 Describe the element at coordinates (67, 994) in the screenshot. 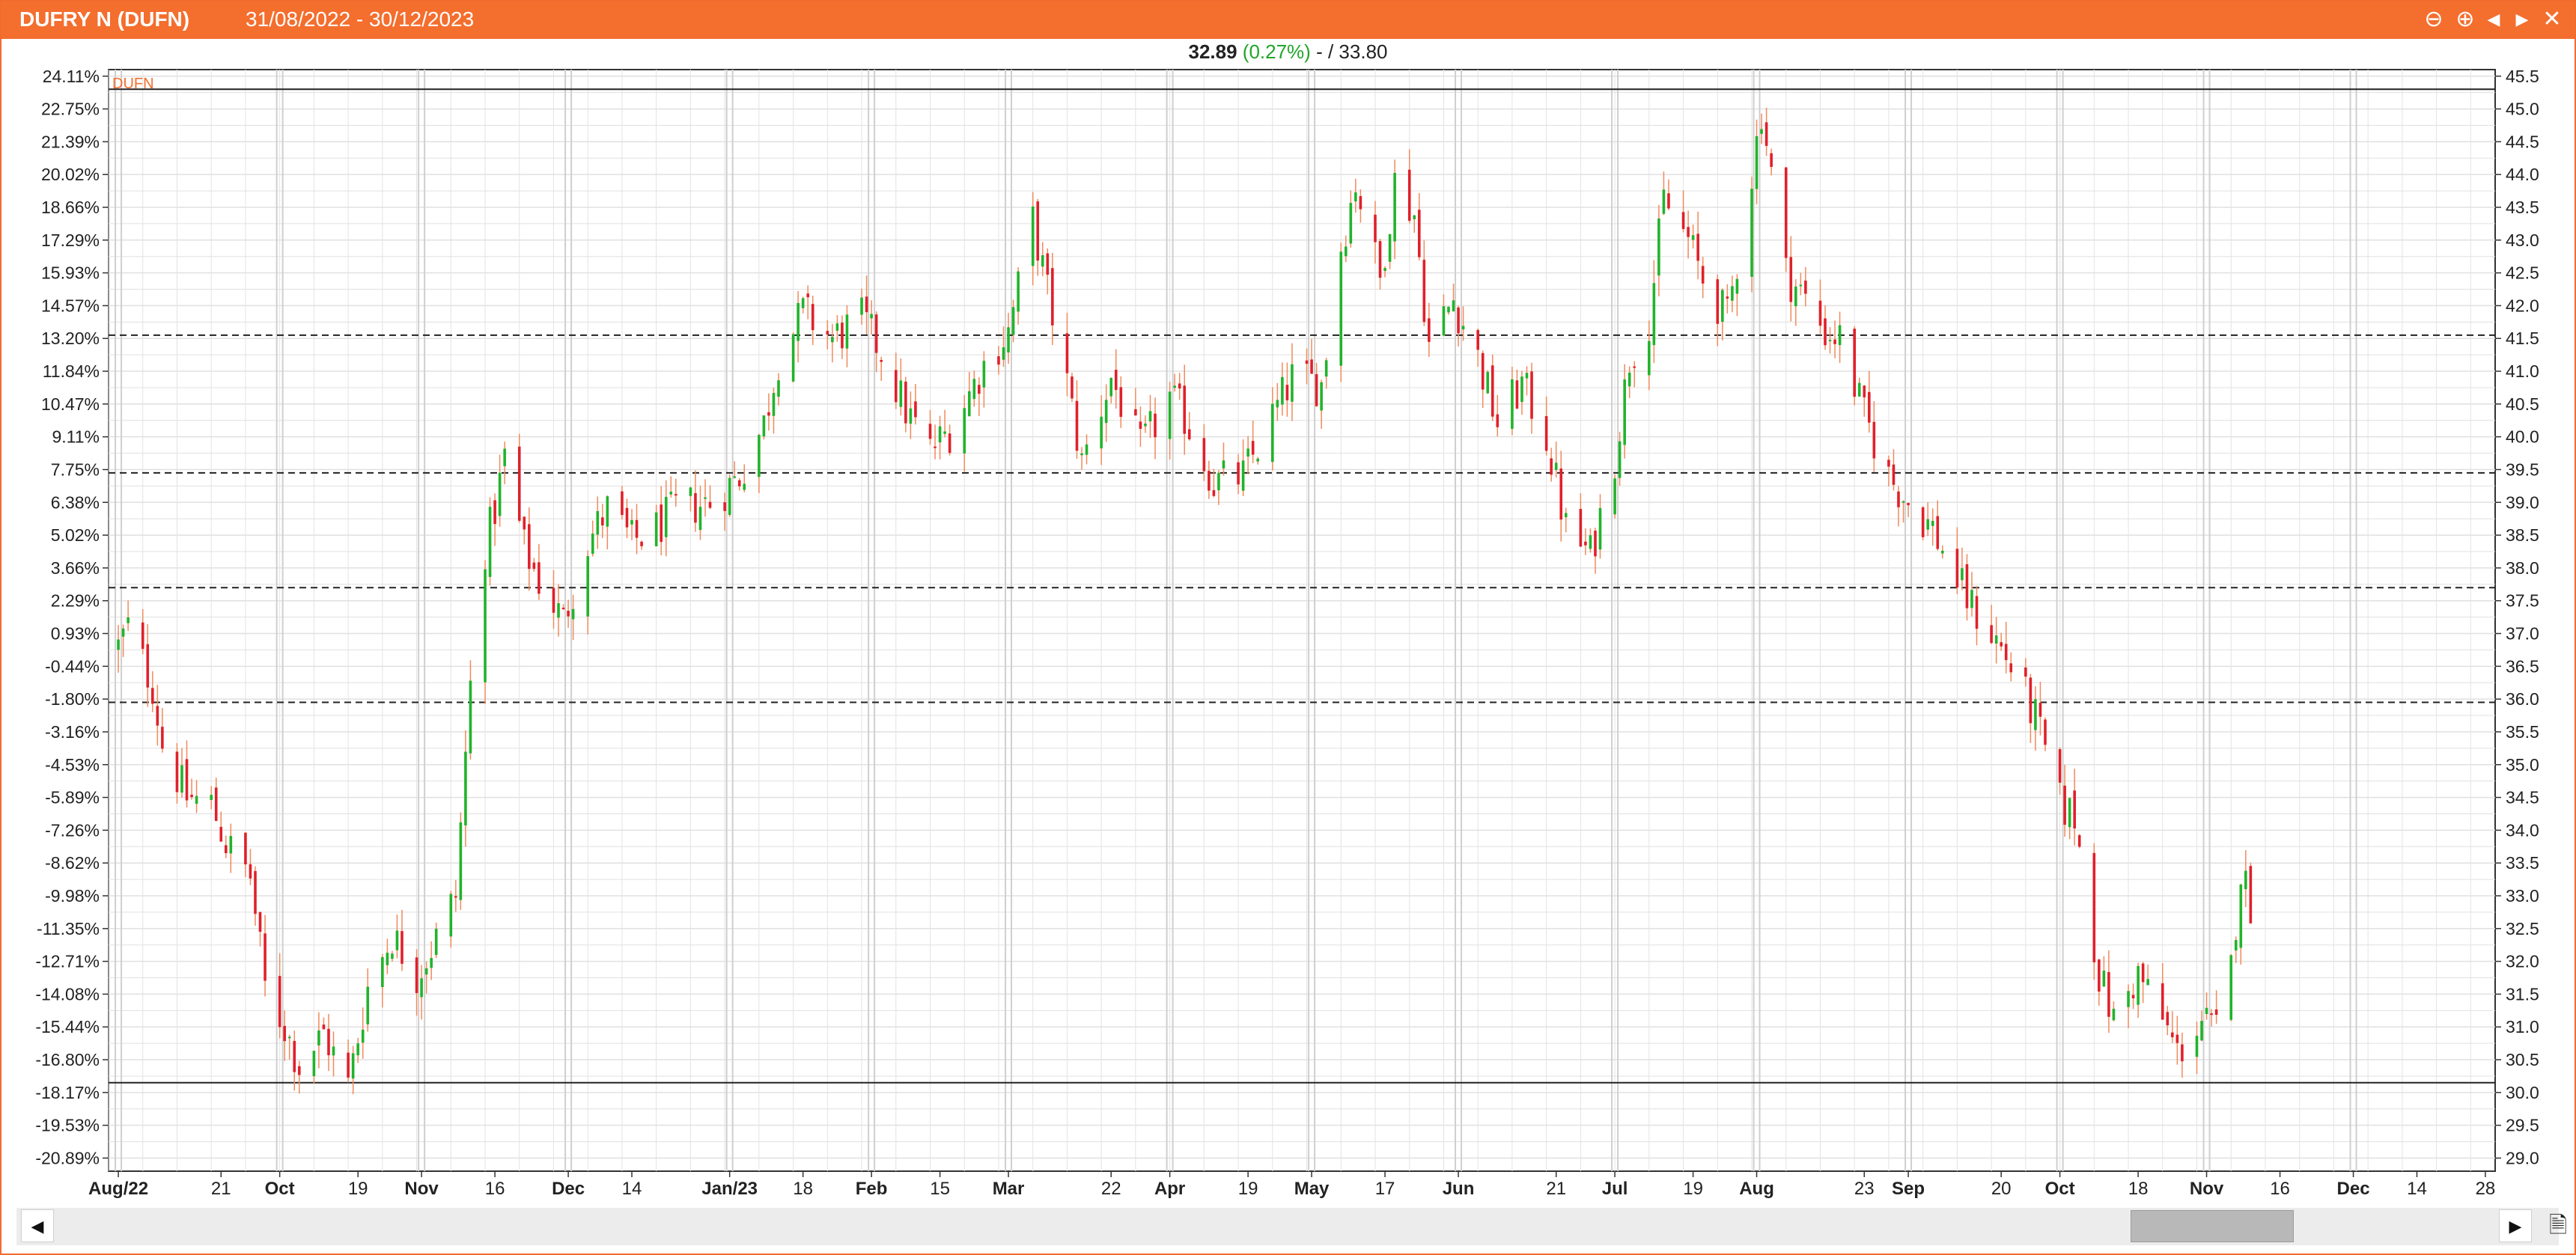

I see `y-tick-label-left: -14.08%` at that location.